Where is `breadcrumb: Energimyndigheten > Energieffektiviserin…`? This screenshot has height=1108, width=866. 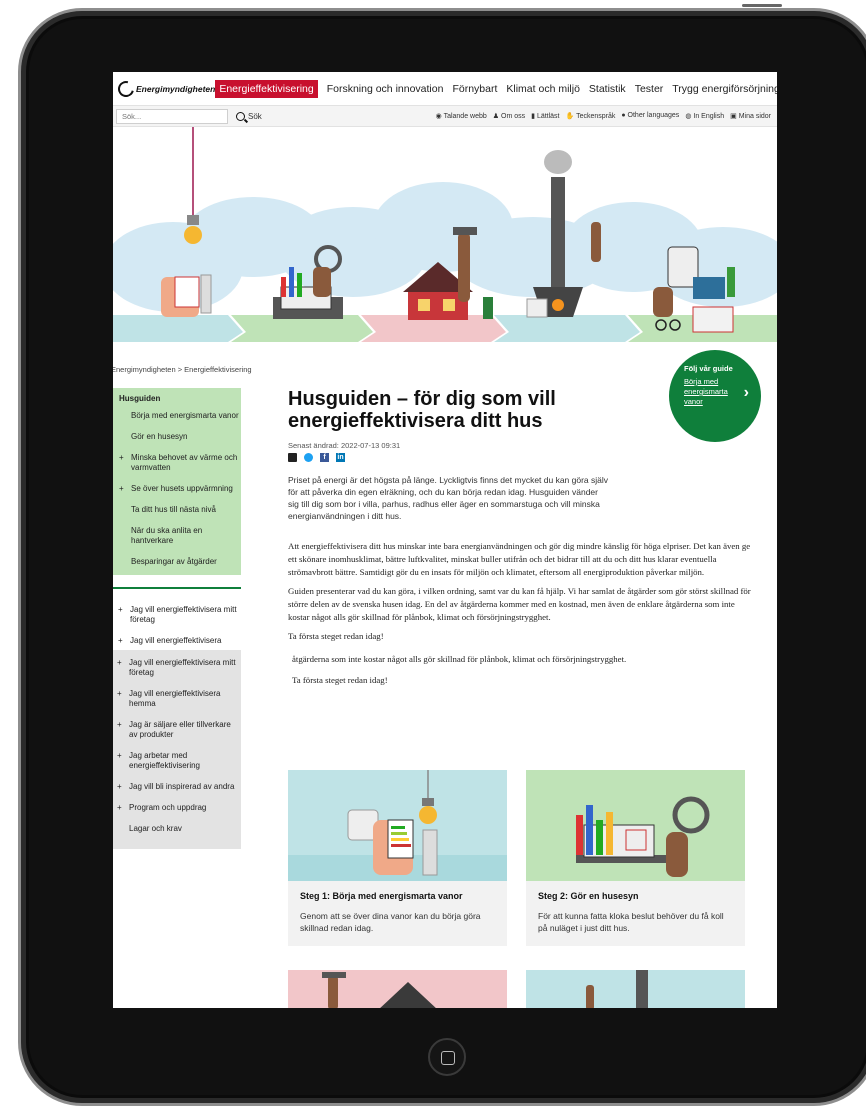
breadcrumb: Energimyndigheten > Energieffektiviserin… is located at coordinates (182, 369).